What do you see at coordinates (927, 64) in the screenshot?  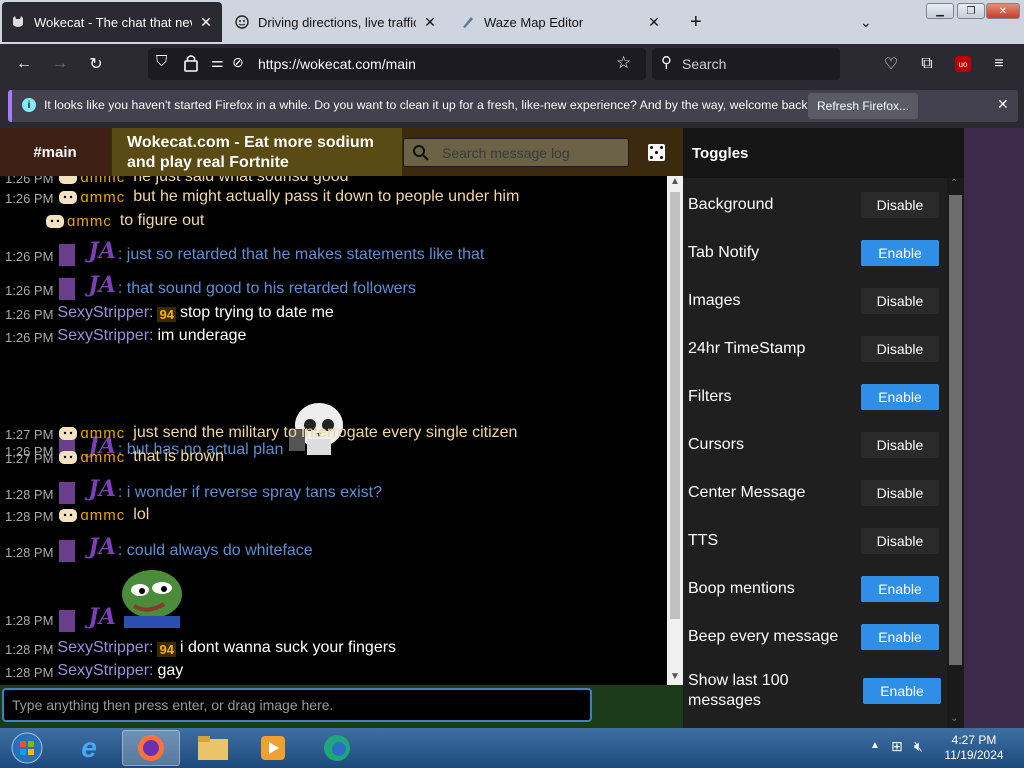 I see `extensions-button: ⧉` at bounding box center [927, 64].